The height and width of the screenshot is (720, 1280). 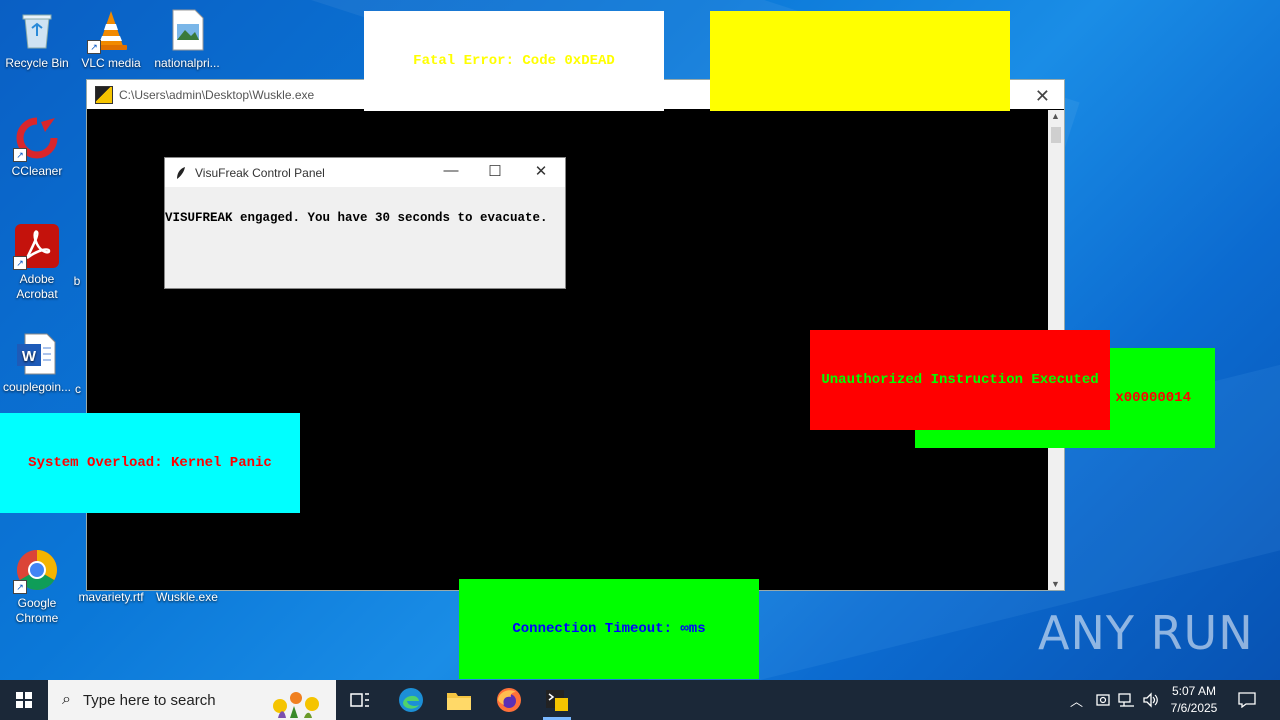 I want to click on taskbar-wuskle, so click(x=557, y=702).